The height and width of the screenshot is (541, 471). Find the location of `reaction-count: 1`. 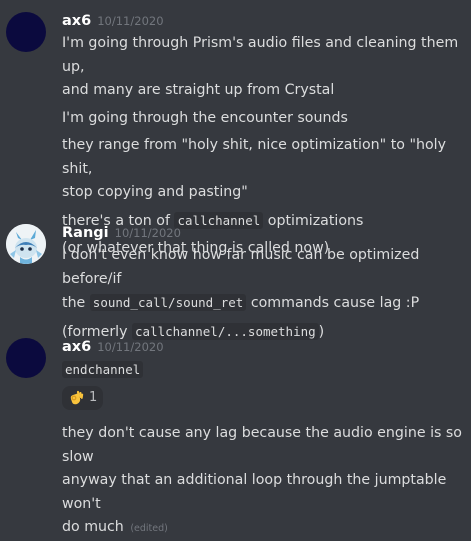

reaction-count: 1 is located at coordinates (93, 397).